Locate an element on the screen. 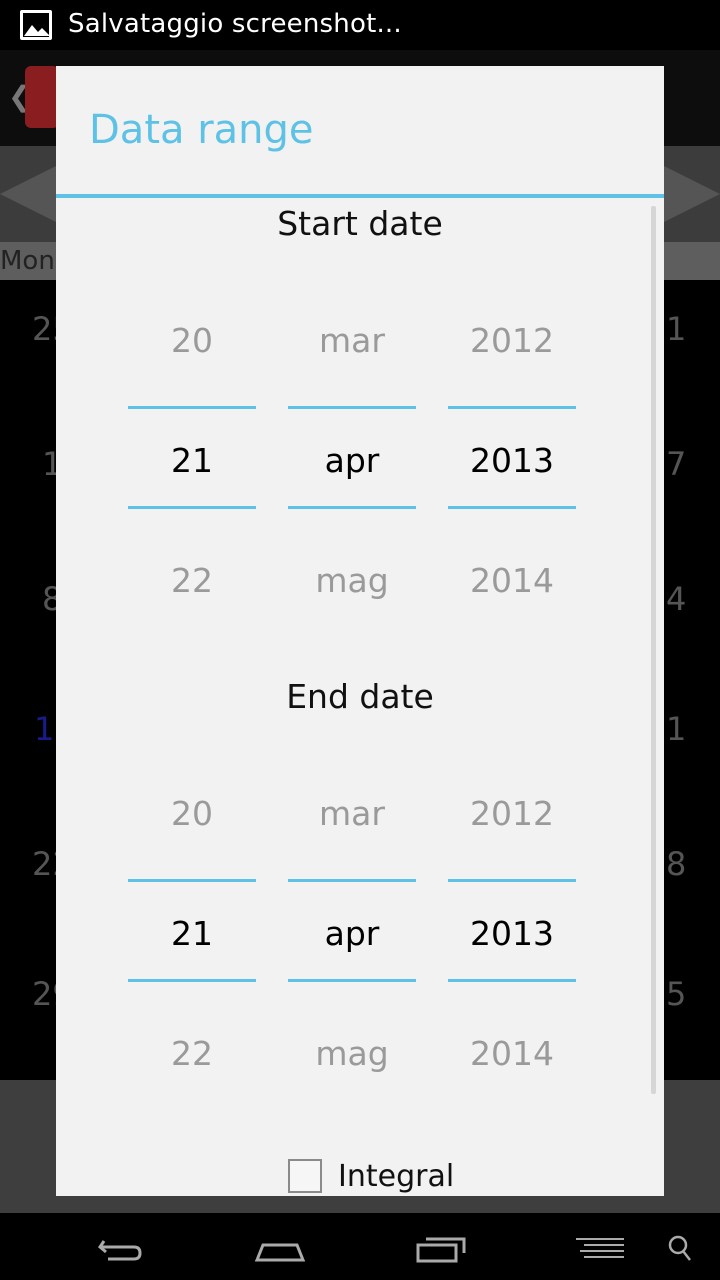  recent-apps-icon is located at coordinates (441, 1249).